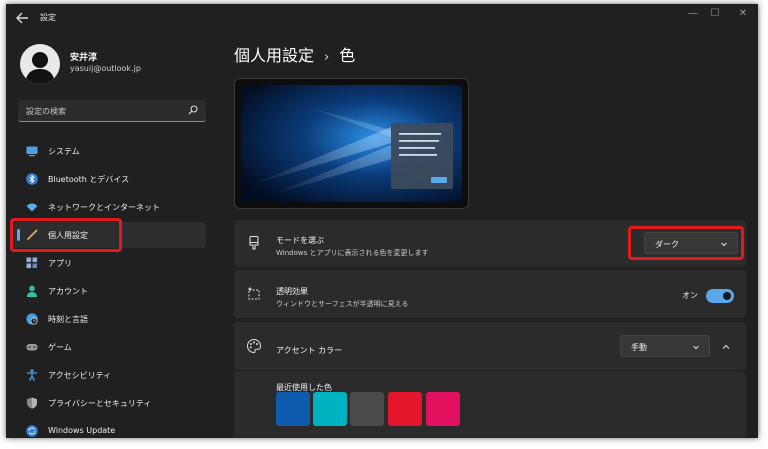 This screenshot has height=449, width=768. What do you see at coordinates (32, 375) in the screenshot?
I see `accessibility-icon` at bounding box center [32, 375].